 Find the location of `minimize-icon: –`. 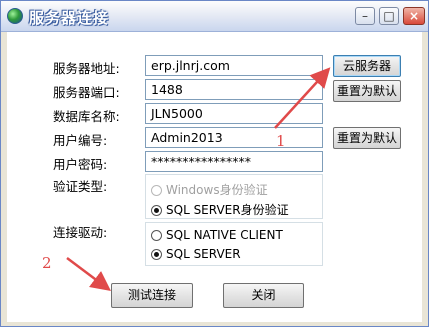

minimize-icon: – is located at coordinates (365, 16).